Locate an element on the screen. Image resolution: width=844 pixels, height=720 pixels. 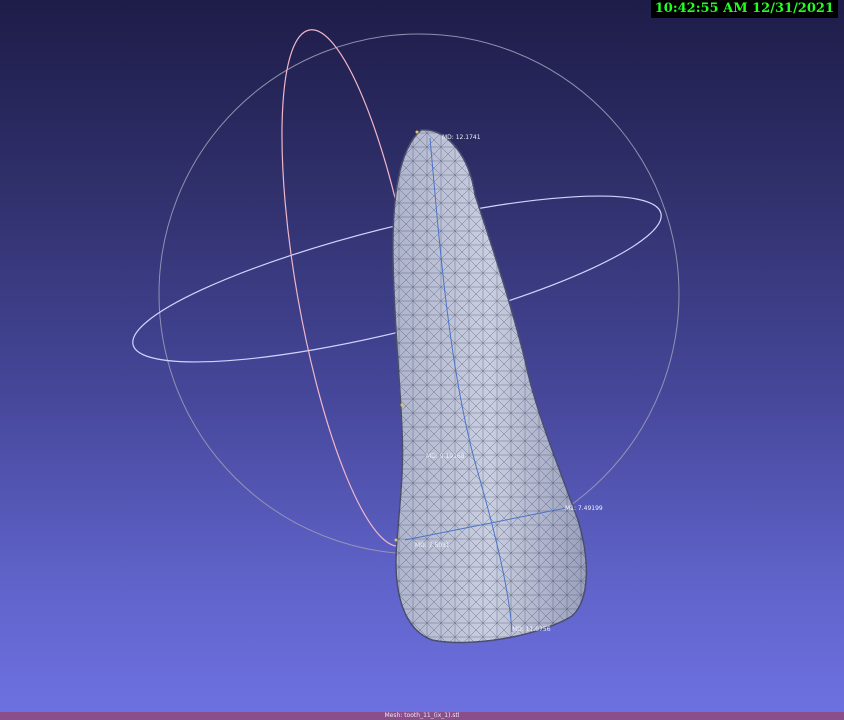
measurement-label: MD: 11.0756 is located at coordinates (531, 629).